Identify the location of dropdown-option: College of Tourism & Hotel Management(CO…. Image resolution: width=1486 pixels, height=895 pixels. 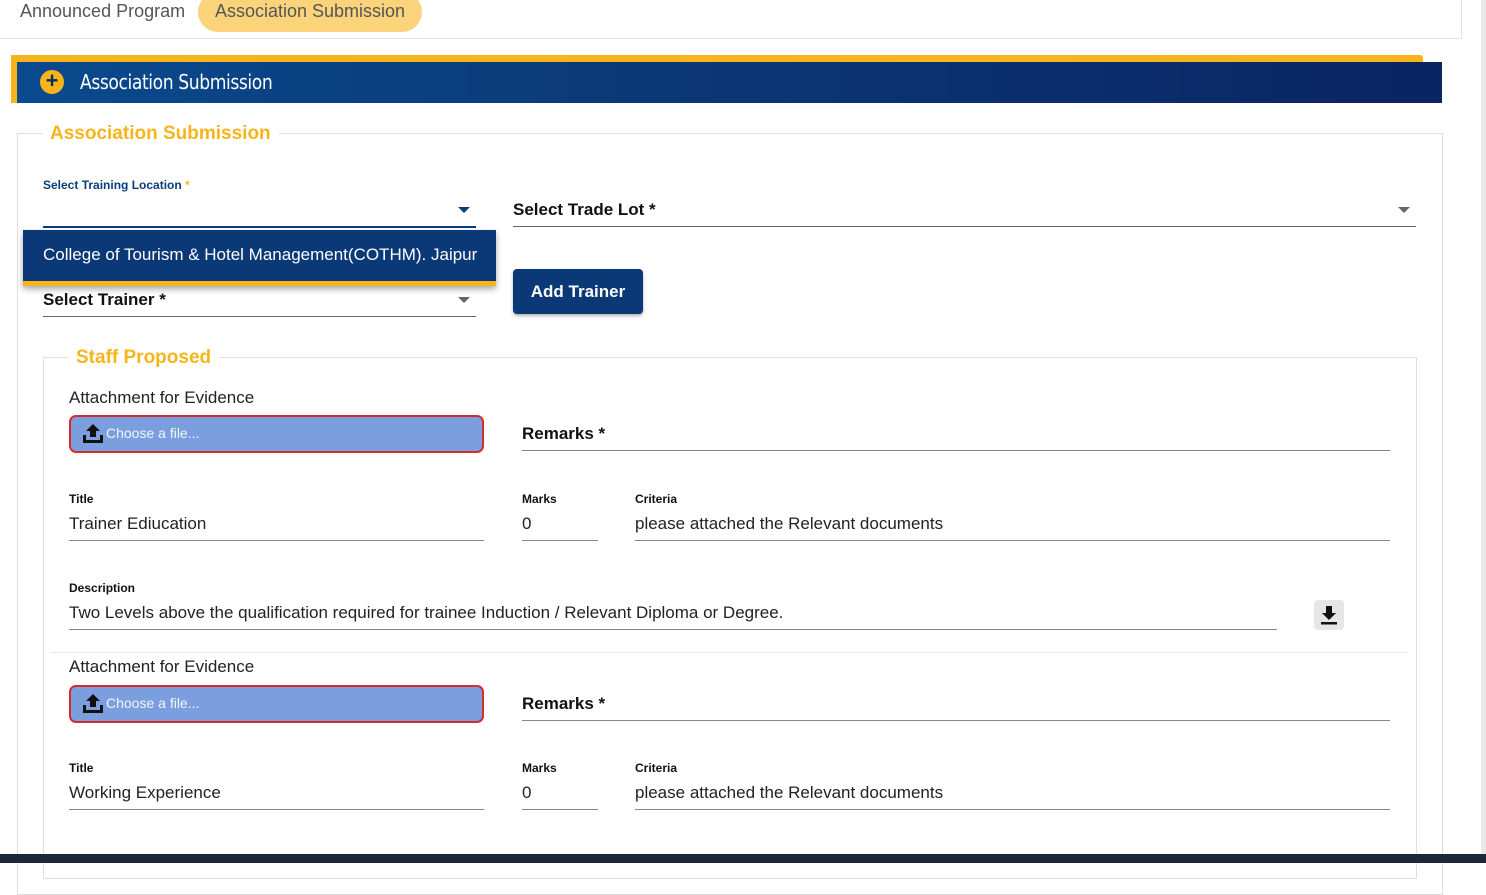
(263, 255).